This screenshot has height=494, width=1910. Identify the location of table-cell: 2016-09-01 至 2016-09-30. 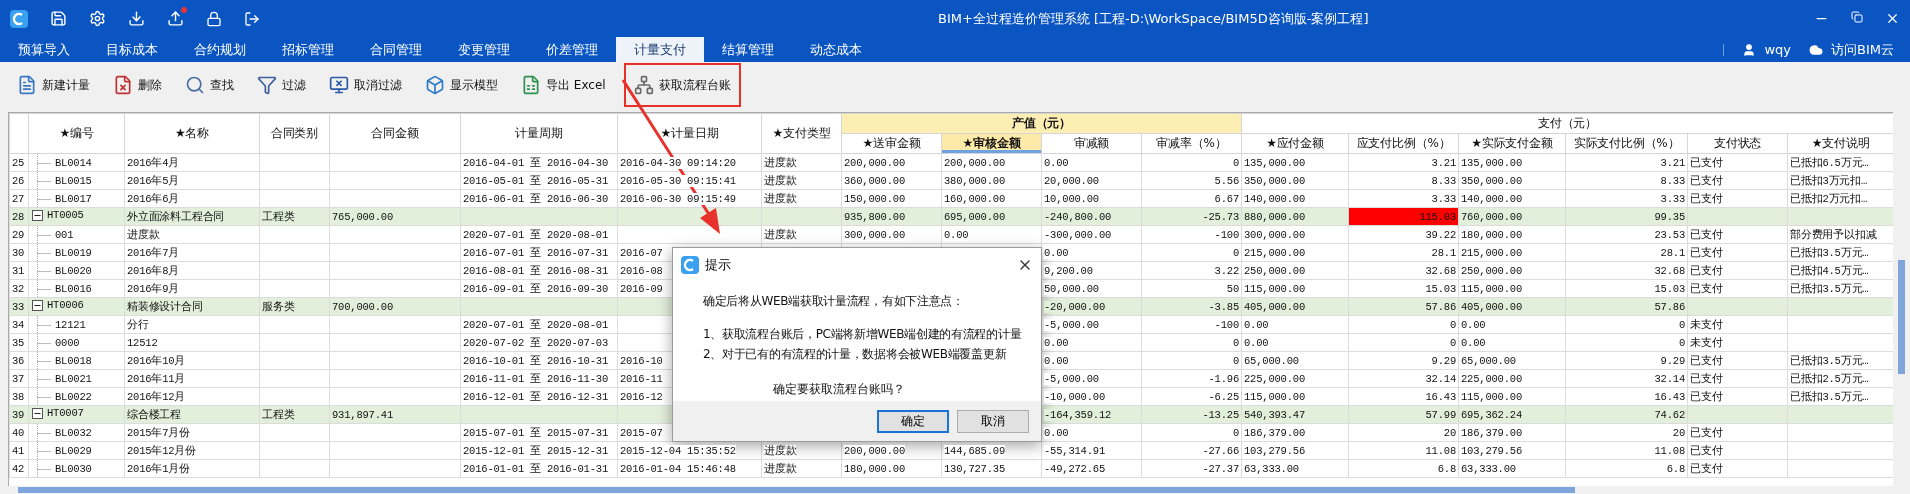
(536, 288).